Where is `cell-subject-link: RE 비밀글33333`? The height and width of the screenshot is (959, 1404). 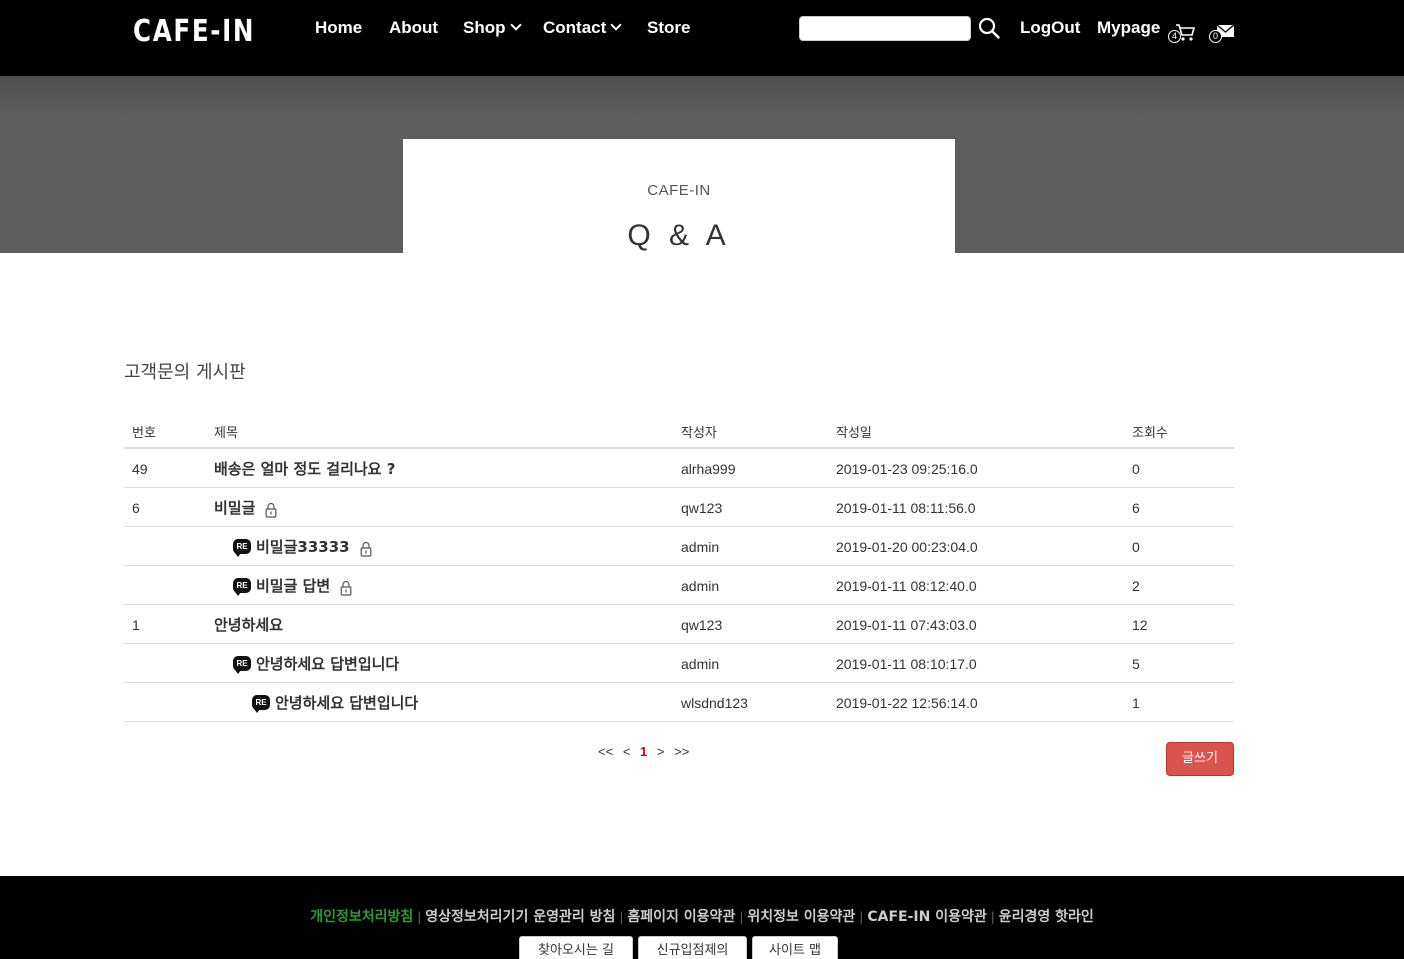 cell-subject-link: RE 비밀글33333 is located at coordinates (302, 546).